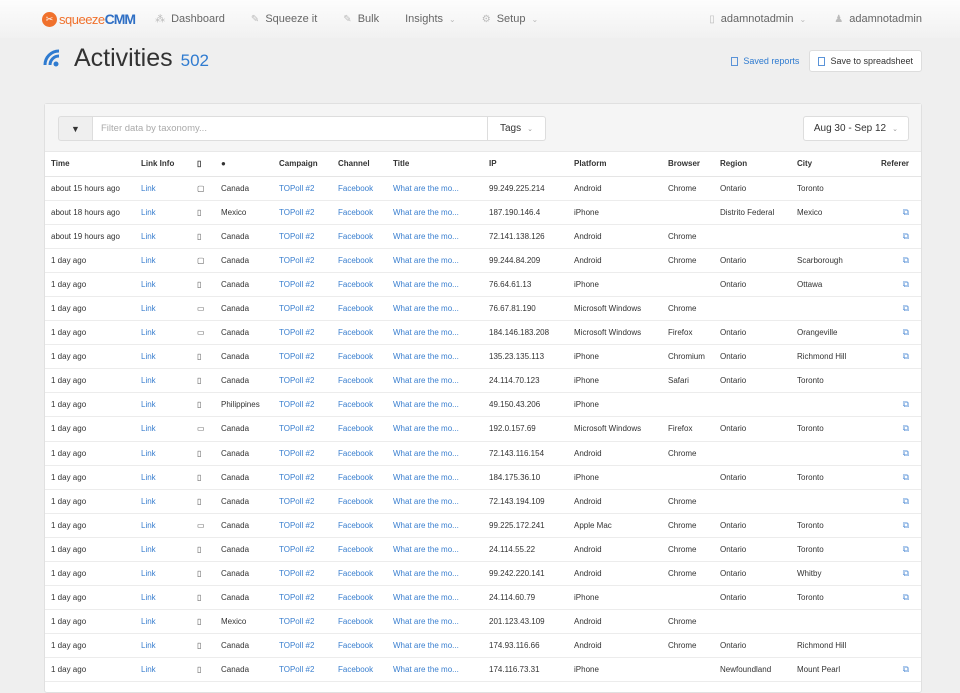 This screenshot has height=693, width=960. What do you see at coordinates (163, 164) in the screenshot?
I see `col-link-info: Link Info` at bounding box center [163, 164].